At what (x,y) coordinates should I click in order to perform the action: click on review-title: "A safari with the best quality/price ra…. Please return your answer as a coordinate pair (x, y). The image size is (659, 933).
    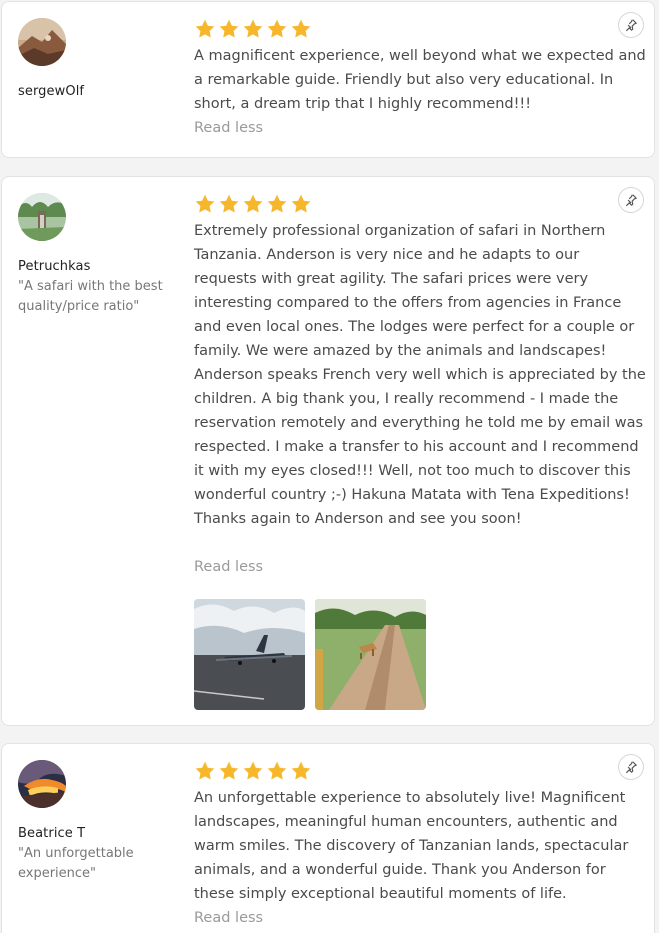
    Looking at the image, I should click on (90, 296).